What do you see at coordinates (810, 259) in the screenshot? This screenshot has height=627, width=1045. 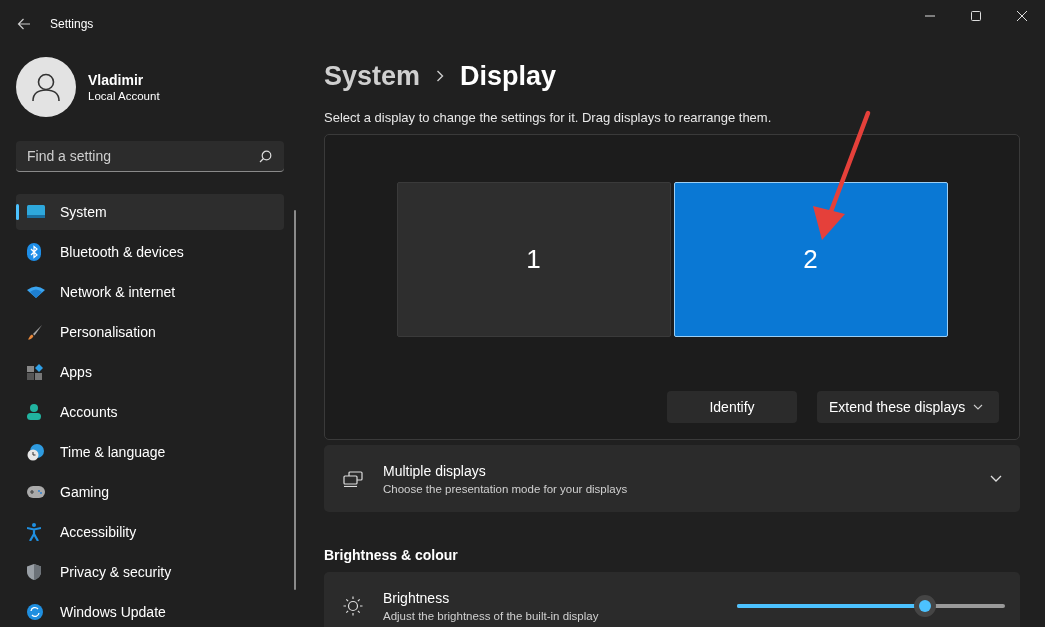 I see `display-tile: 2` at bounding box center [810, 259].